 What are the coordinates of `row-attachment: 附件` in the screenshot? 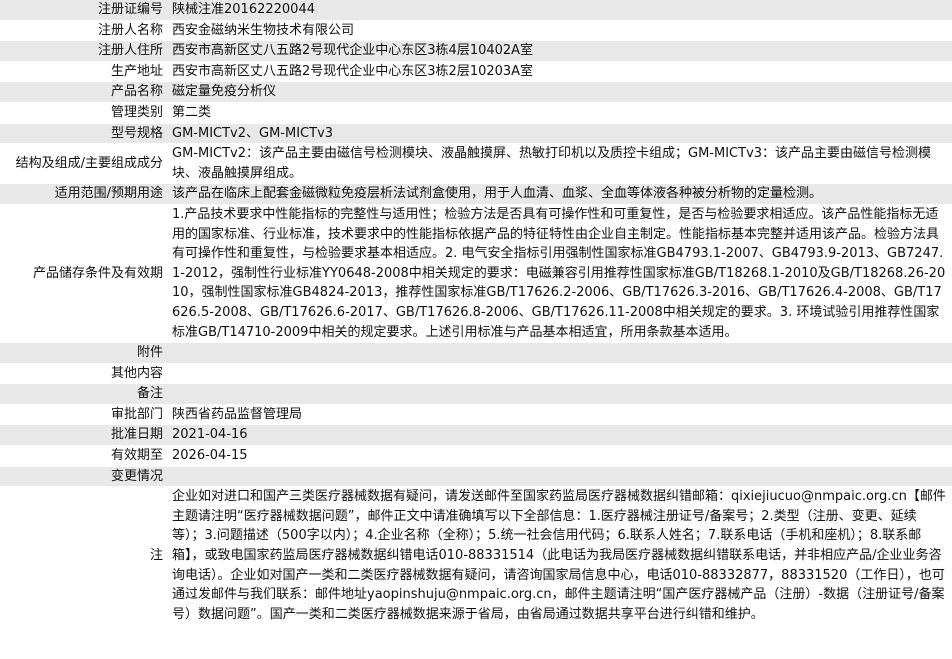 It's located at (476, 353).